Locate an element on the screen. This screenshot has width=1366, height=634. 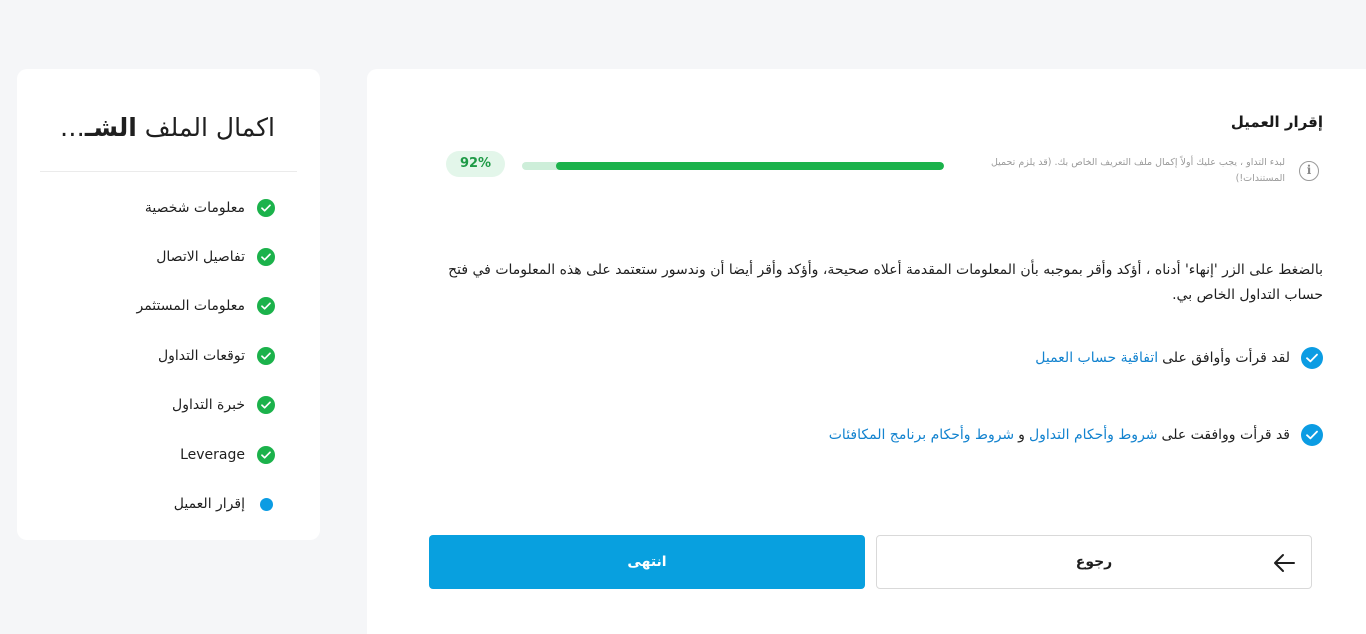
progress-percentage-badge: 92% is located at coordinates (475, 164).